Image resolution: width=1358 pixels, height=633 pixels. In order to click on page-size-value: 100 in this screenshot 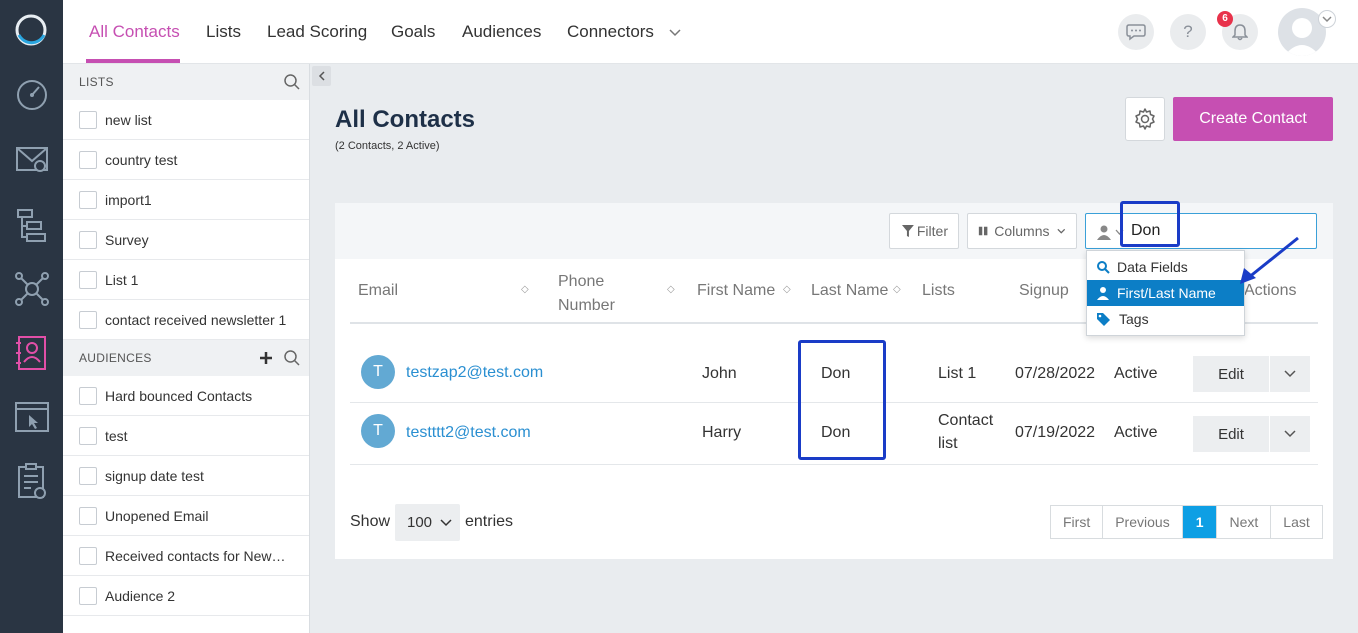, I will do `click(420, 522)`.